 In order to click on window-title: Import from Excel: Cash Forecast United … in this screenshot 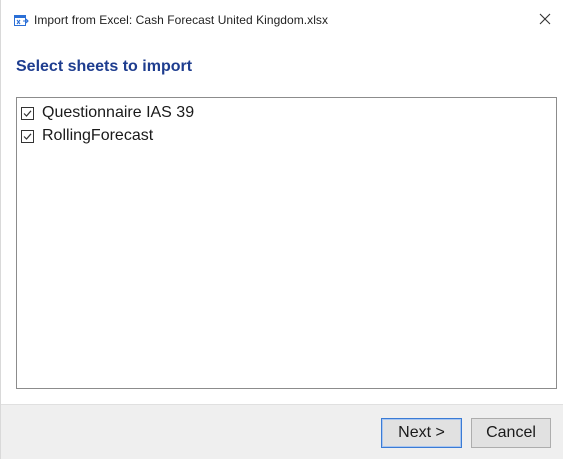, I will do `click(181, 20)`.